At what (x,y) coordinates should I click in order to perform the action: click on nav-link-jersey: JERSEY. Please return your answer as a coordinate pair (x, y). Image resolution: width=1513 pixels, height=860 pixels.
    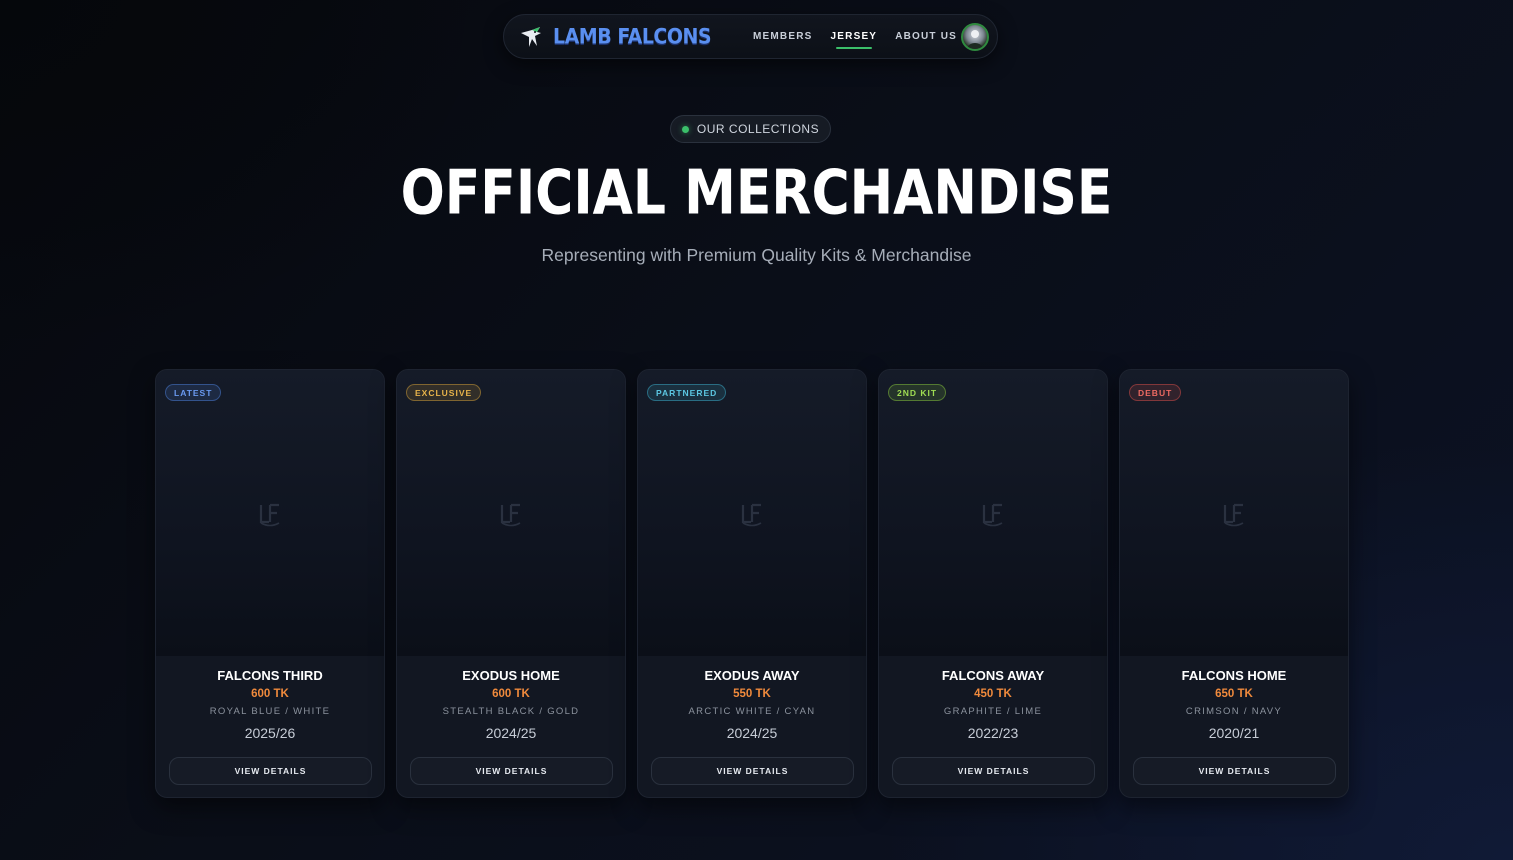
    Looking at the image, I should click on (854, 40).